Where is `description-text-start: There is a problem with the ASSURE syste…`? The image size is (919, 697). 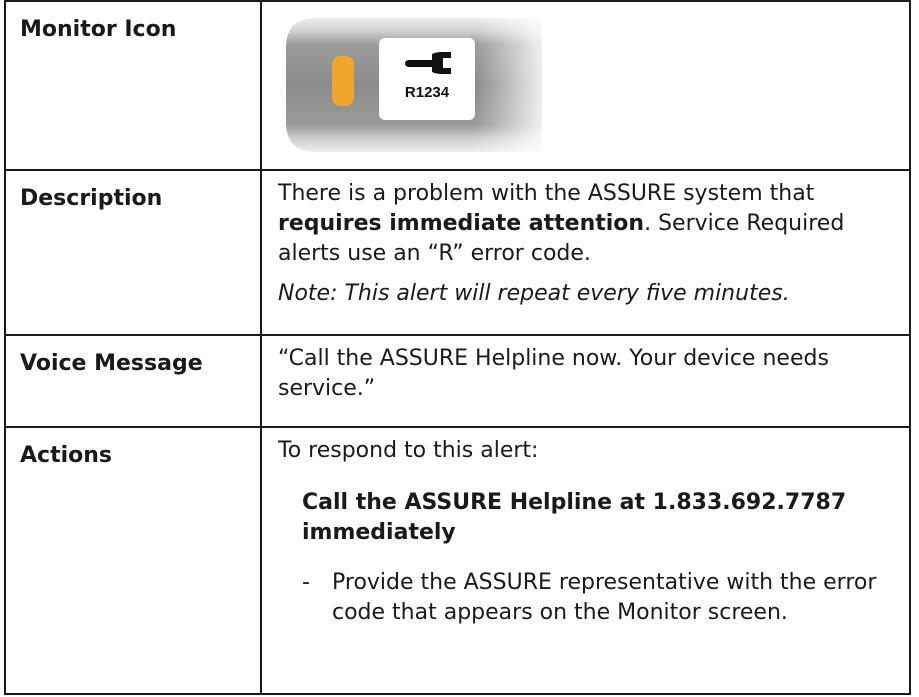 description-text-start: There is a problem with the ASSURE syste… is located at coordinates (546, 193).